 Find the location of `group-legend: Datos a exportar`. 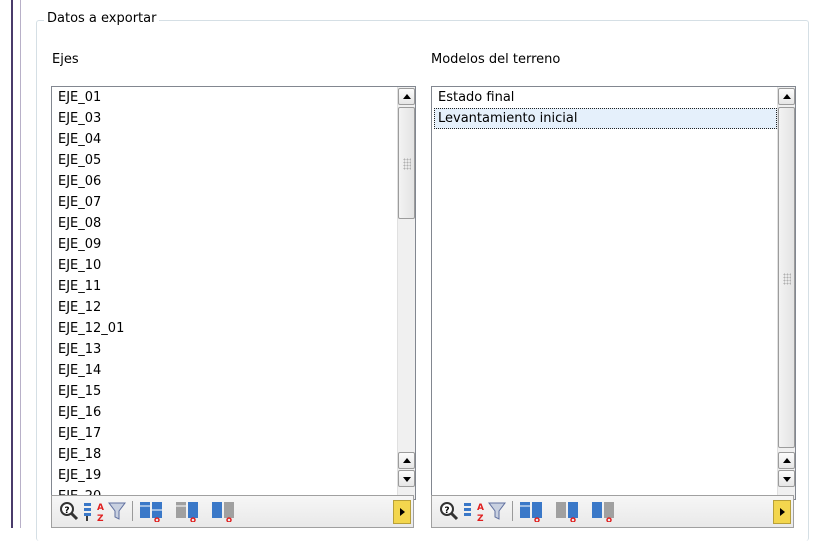

group-legend: Datos a exportar is located at coordinates (102, 18).